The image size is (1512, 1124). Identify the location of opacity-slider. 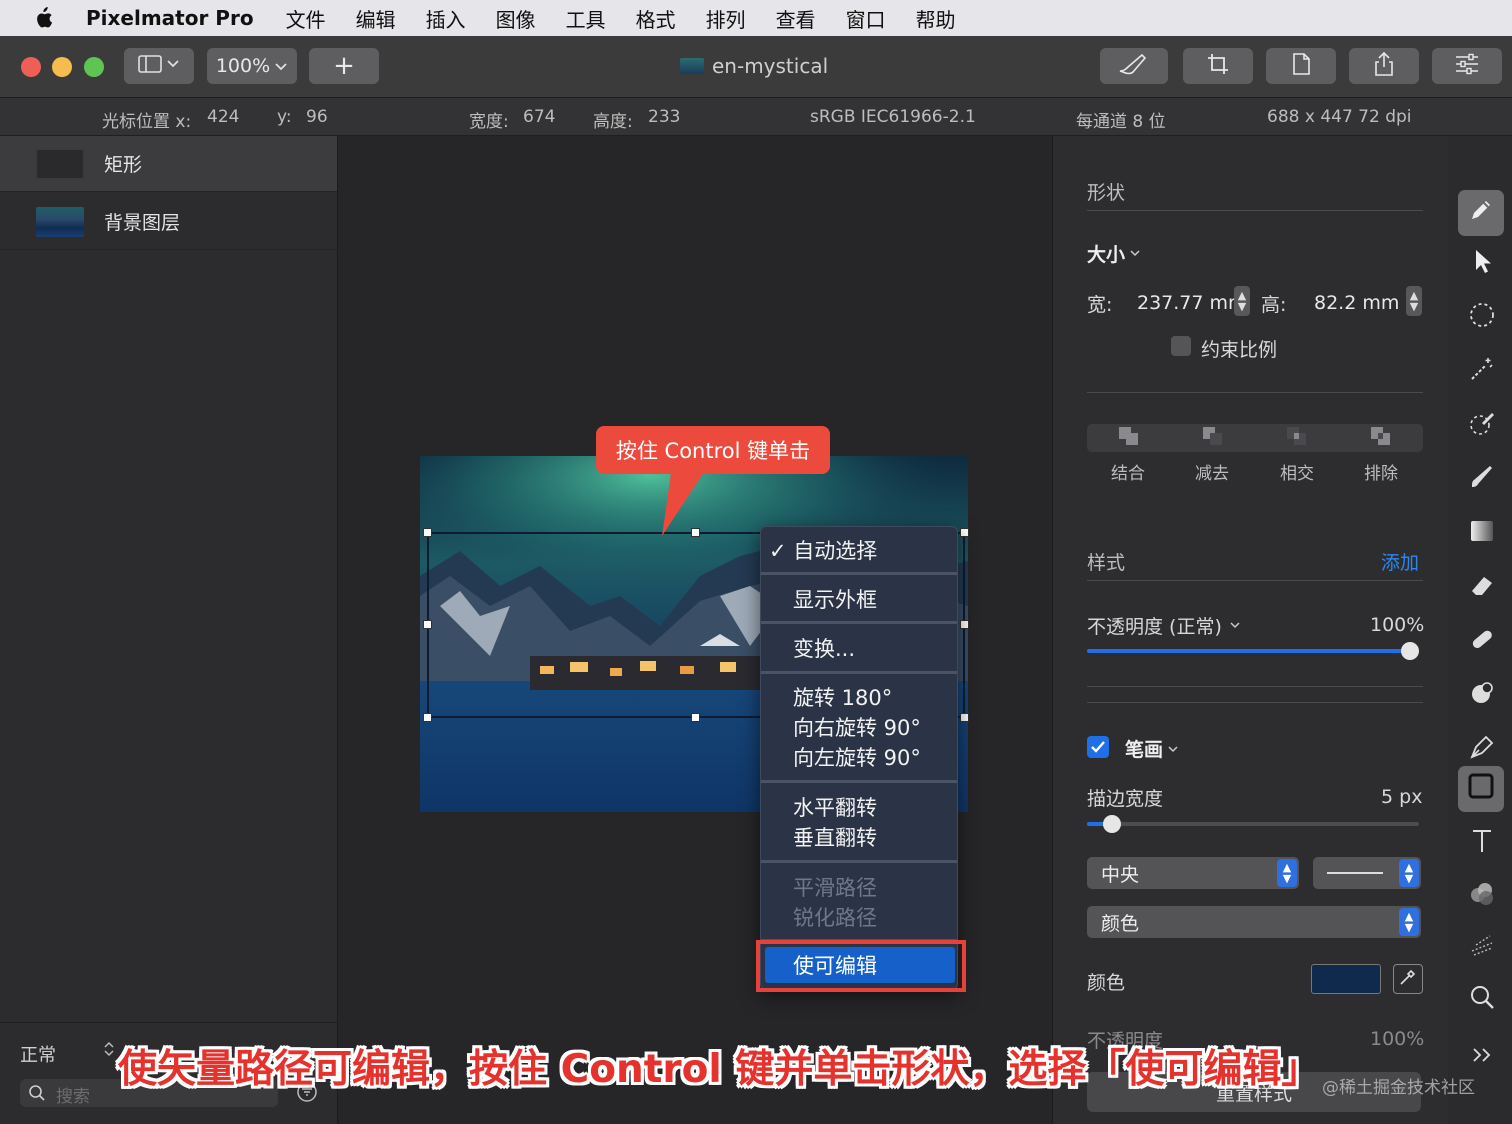
(1253, 651).